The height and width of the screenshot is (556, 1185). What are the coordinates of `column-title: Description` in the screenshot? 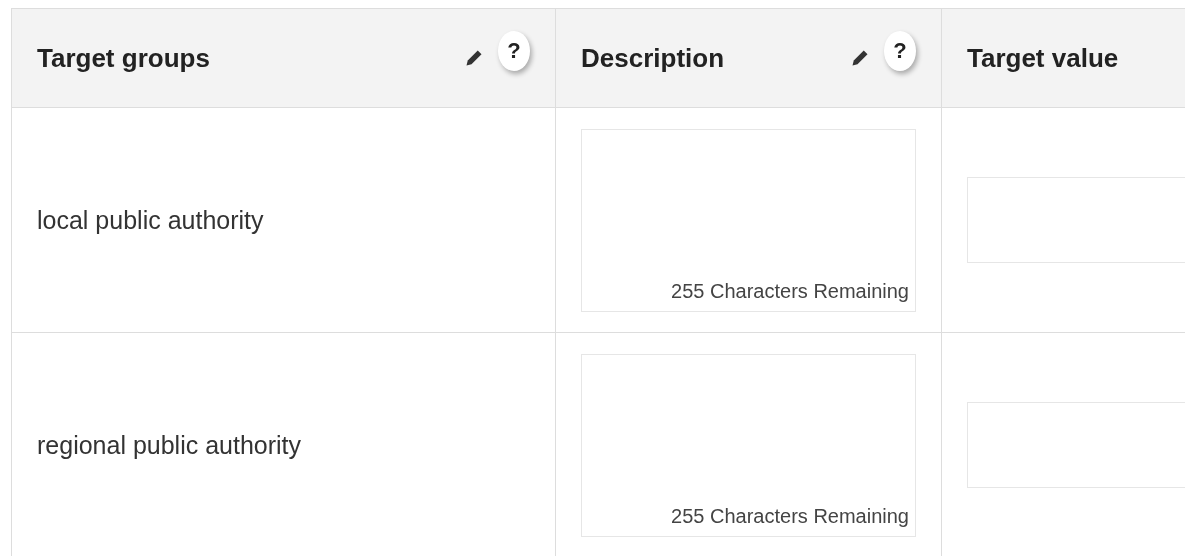 It's located at (653, 58).